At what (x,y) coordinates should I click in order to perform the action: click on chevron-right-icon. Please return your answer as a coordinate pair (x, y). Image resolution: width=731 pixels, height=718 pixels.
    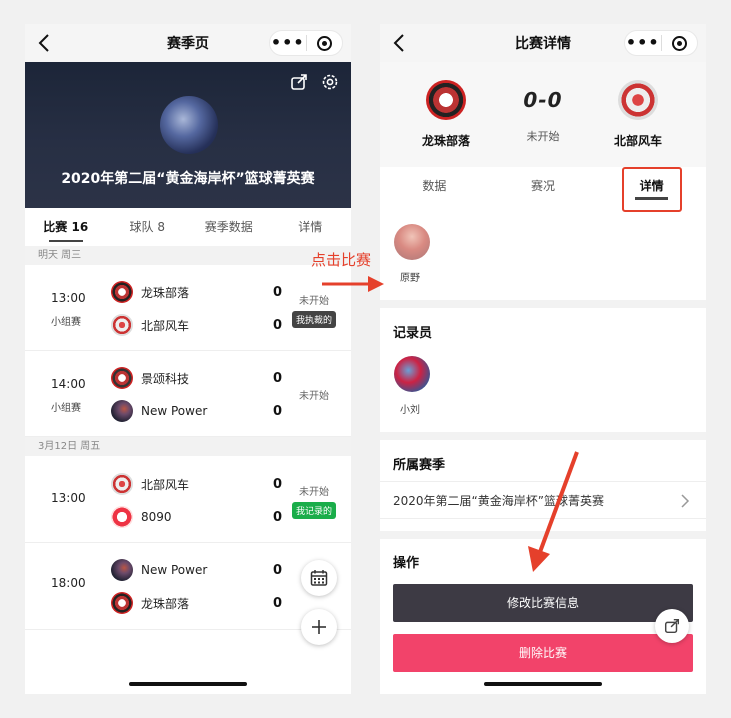
    Looking at the image, I should click on (685, 501).